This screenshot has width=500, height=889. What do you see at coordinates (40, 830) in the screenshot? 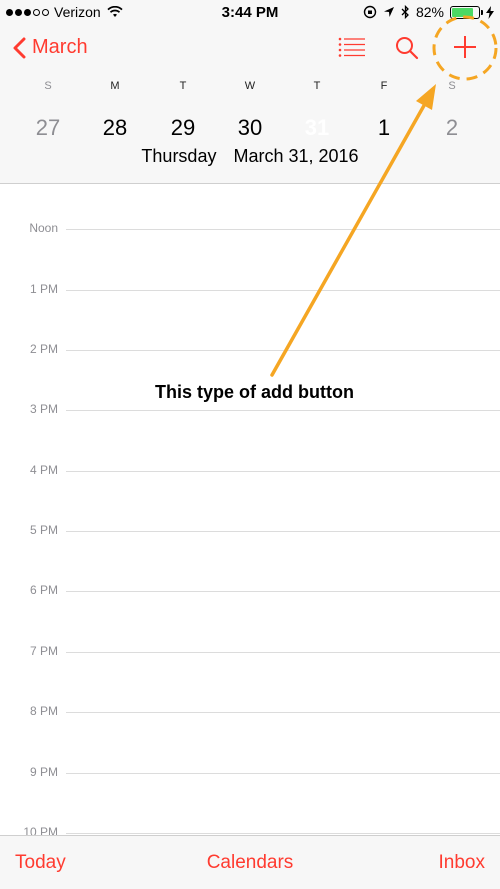
I see `hour-label: 10 PM` at bounding box center [40, 830].